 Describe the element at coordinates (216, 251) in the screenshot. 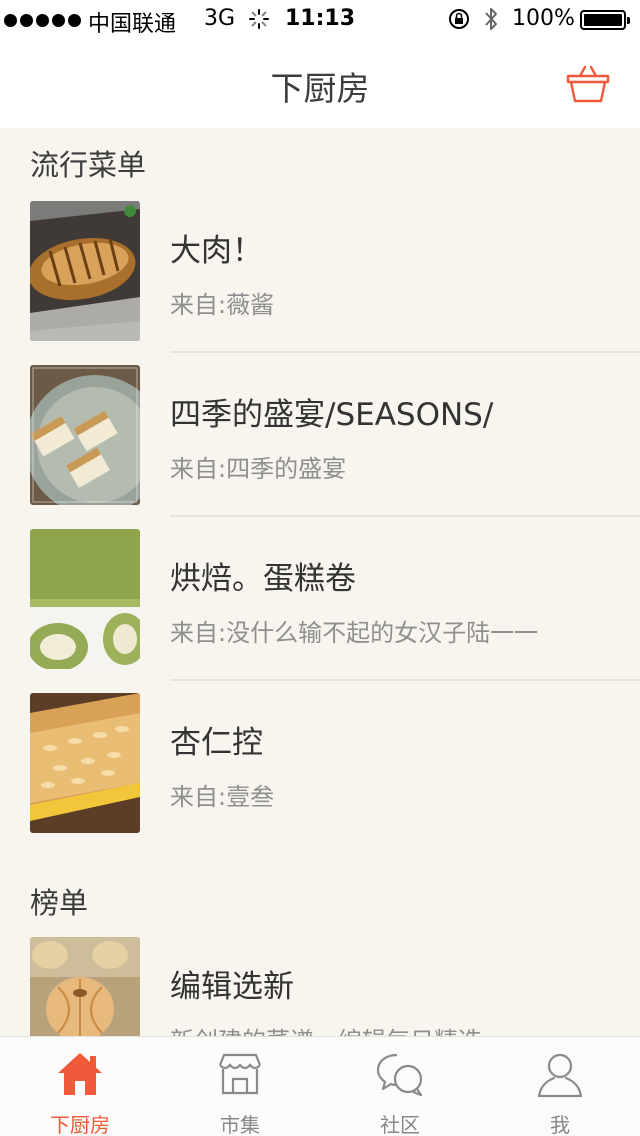

I see `item-title: 大肉！` at that location.